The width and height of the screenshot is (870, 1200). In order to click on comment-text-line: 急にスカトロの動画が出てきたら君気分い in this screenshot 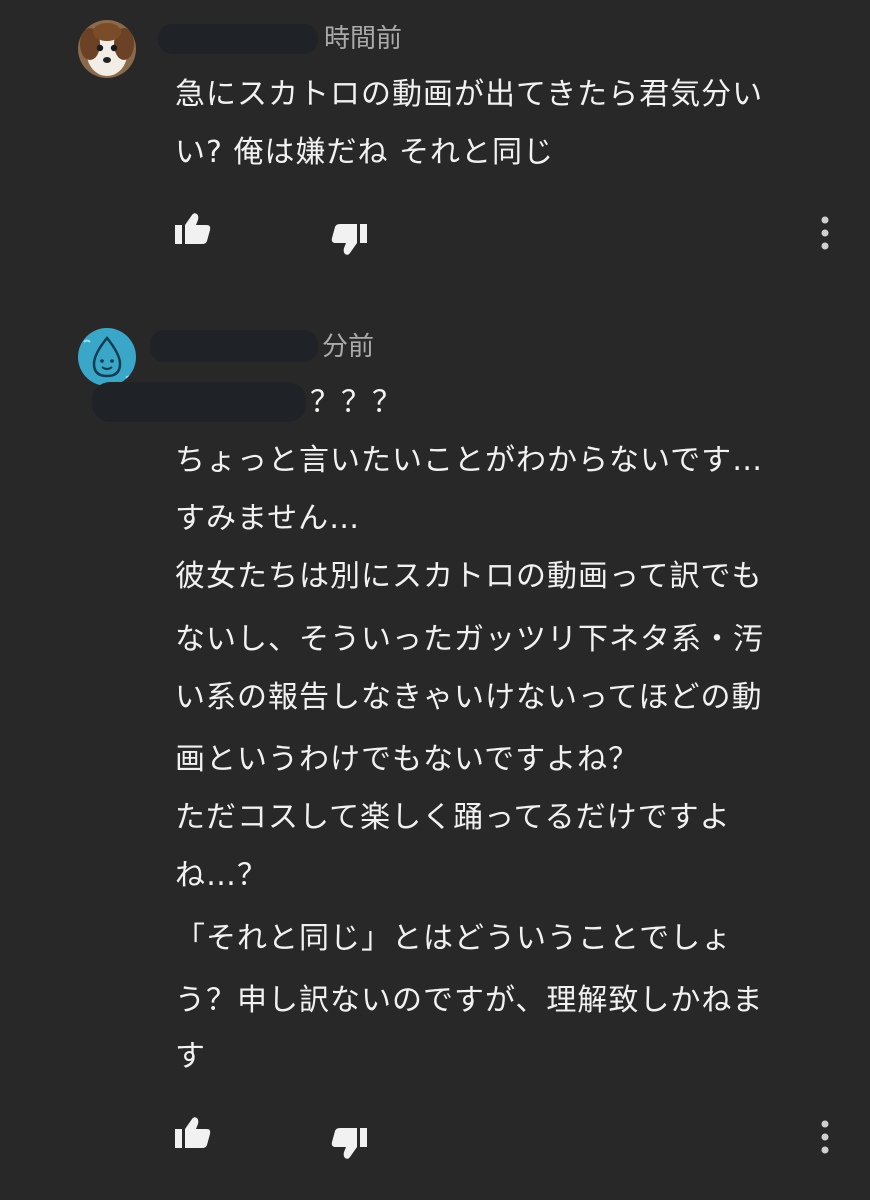, I will do `click(469, 94)`.